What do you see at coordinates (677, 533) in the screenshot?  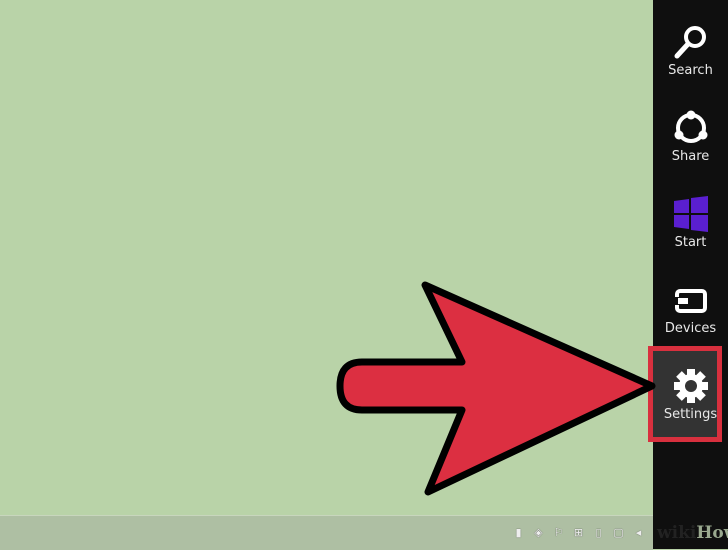 I see `watermark-wiki: wiki` at bounding box center [677, 533].